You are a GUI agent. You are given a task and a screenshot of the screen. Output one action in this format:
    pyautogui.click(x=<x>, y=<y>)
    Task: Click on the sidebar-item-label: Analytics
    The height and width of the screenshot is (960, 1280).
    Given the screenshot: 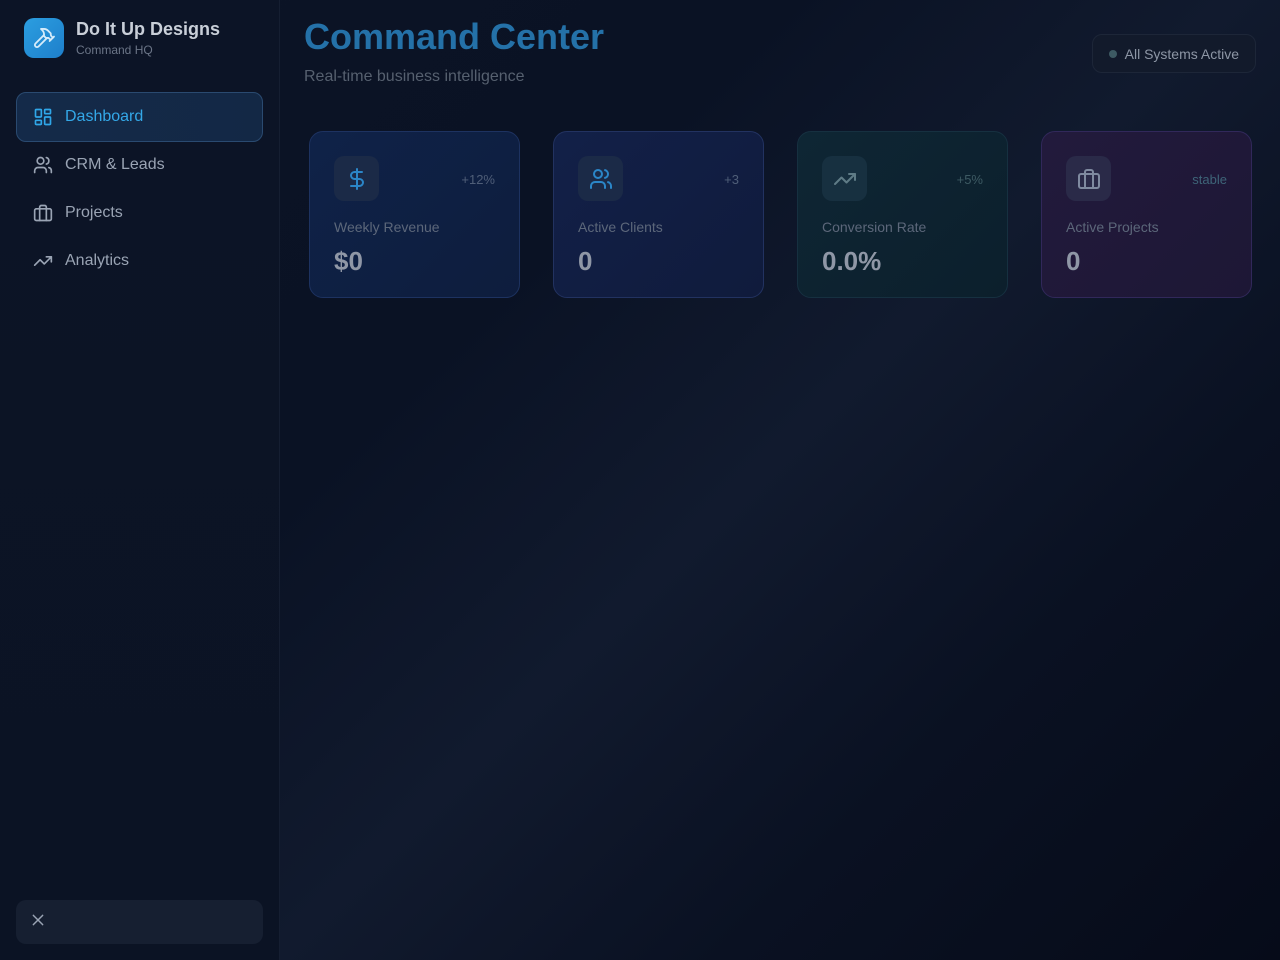 What is the action you would take?
    pyautogui.click(x=97, y=260)
    